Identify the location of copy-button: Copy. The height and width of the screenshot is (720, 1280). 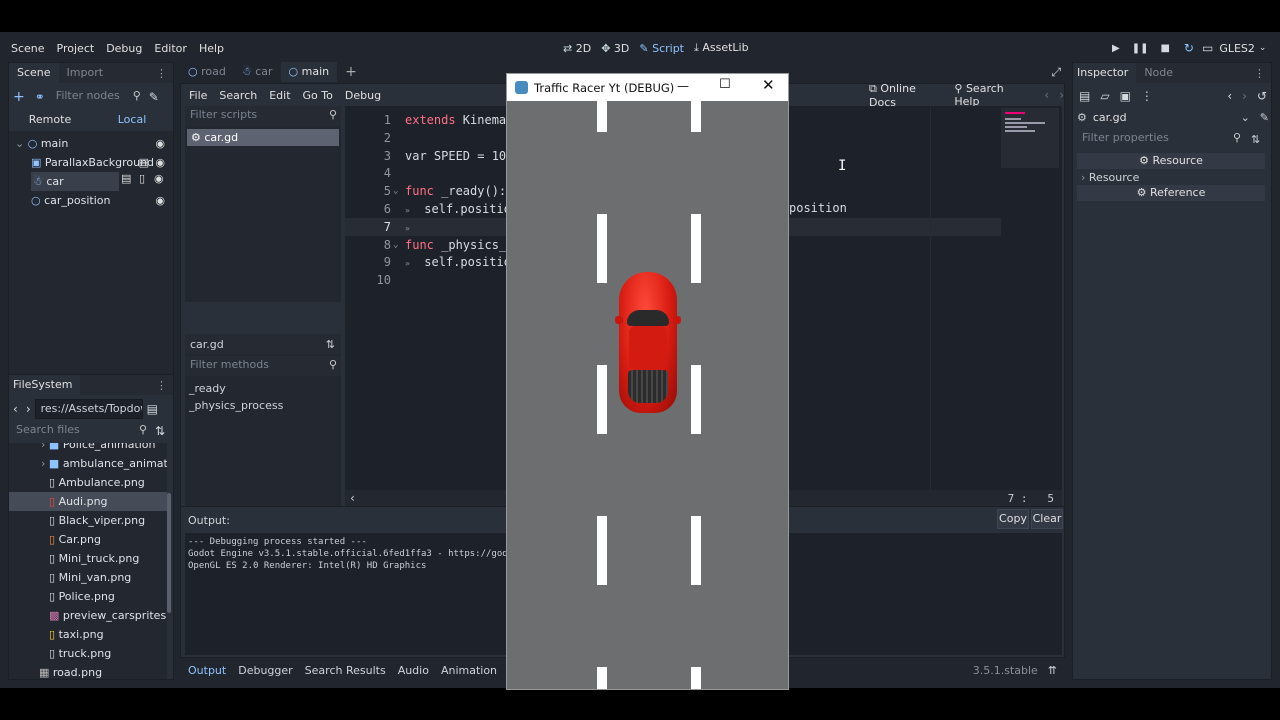
(1013, 519).